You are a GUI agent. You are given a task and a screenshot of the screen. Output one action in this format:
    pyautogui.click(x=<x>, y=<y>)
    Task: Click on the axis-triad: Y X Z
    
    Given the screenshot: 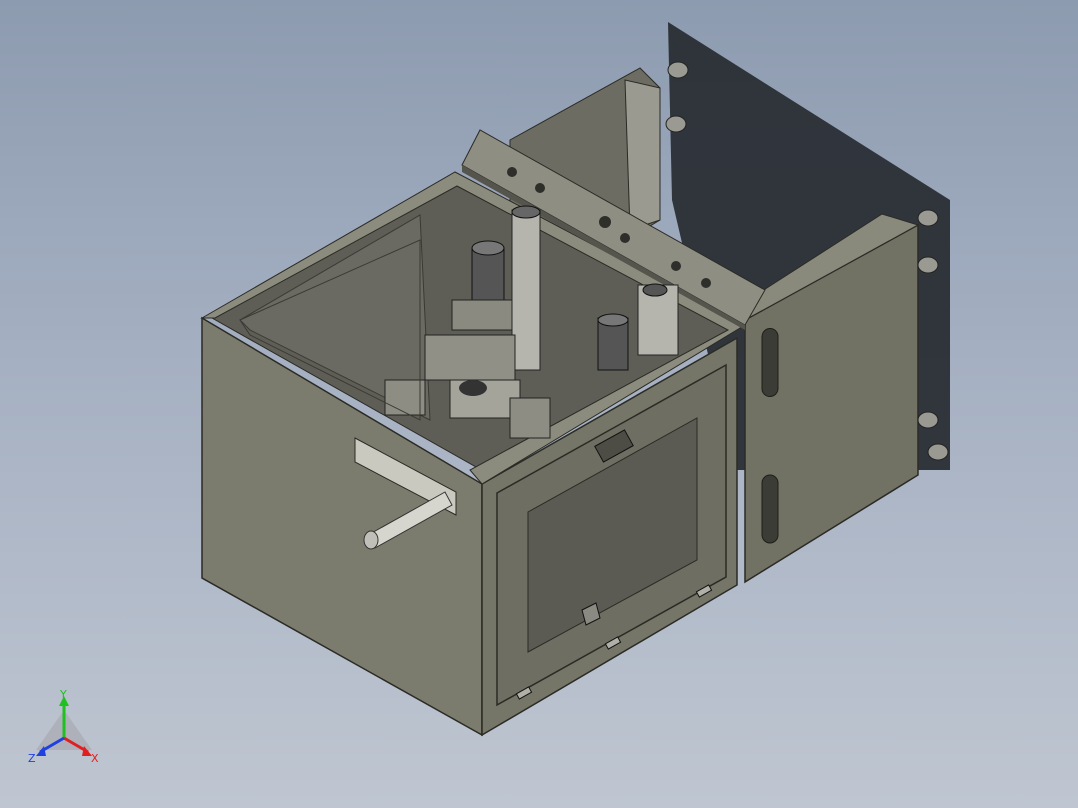 What is the action you would take?
    pyautogui.click(x=67, y=730)
    